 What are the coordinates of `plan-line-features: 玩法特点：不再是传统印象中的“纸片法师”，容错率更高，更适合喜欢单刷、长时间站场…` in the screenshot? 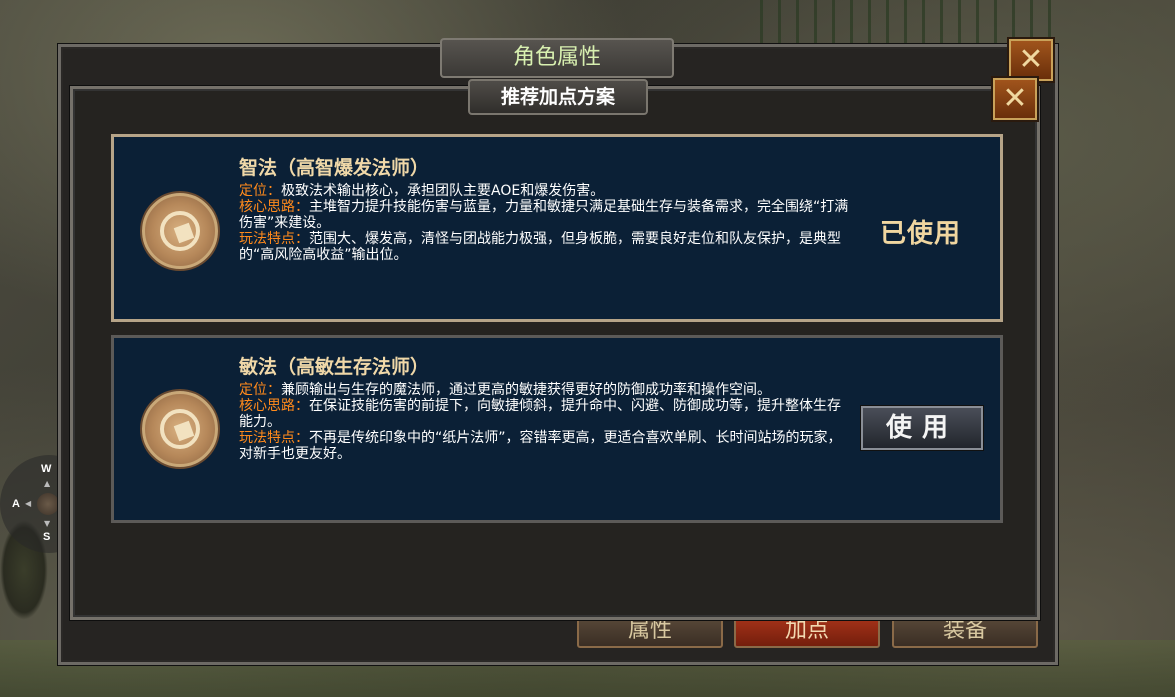 It's located at (544, 446).